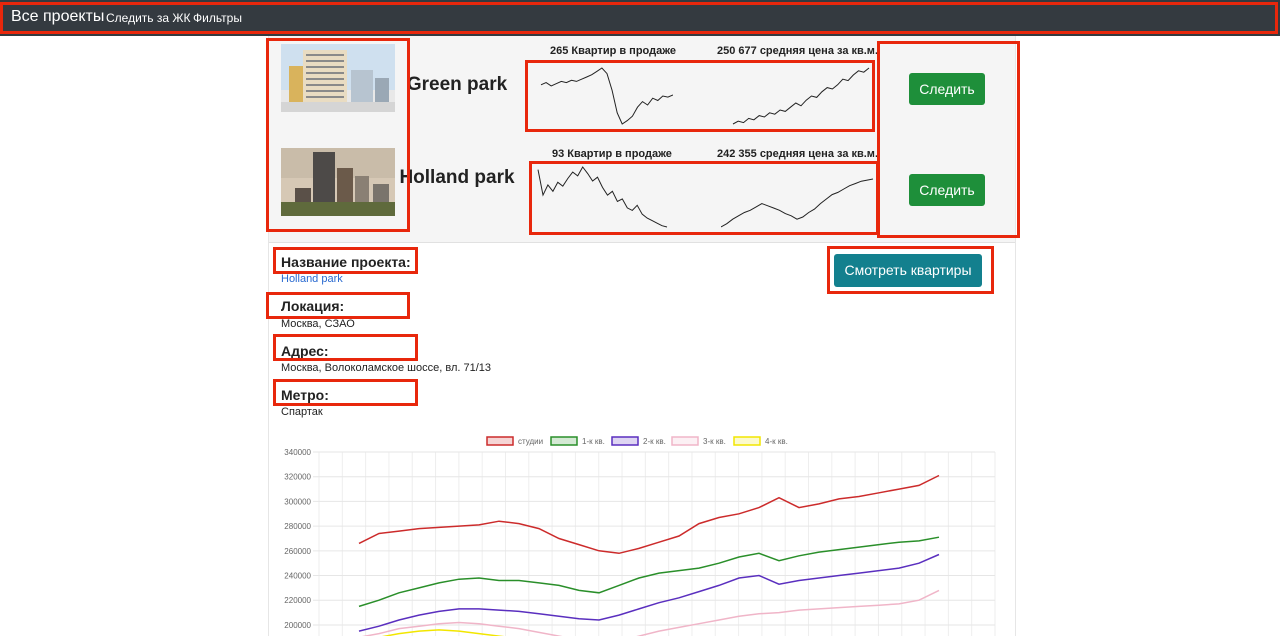 This screenshot has height=636, width=1280. I want to click on project-name-link: Holland park, so click(312, 279).